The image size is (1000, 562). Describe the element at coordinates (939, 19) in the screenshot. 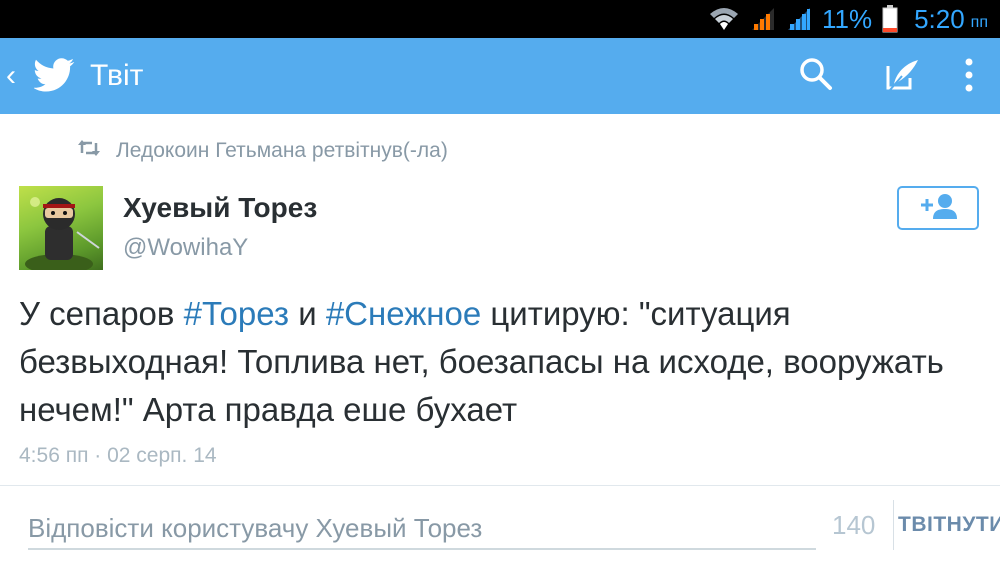

I see `clock: 5:20` at that location.